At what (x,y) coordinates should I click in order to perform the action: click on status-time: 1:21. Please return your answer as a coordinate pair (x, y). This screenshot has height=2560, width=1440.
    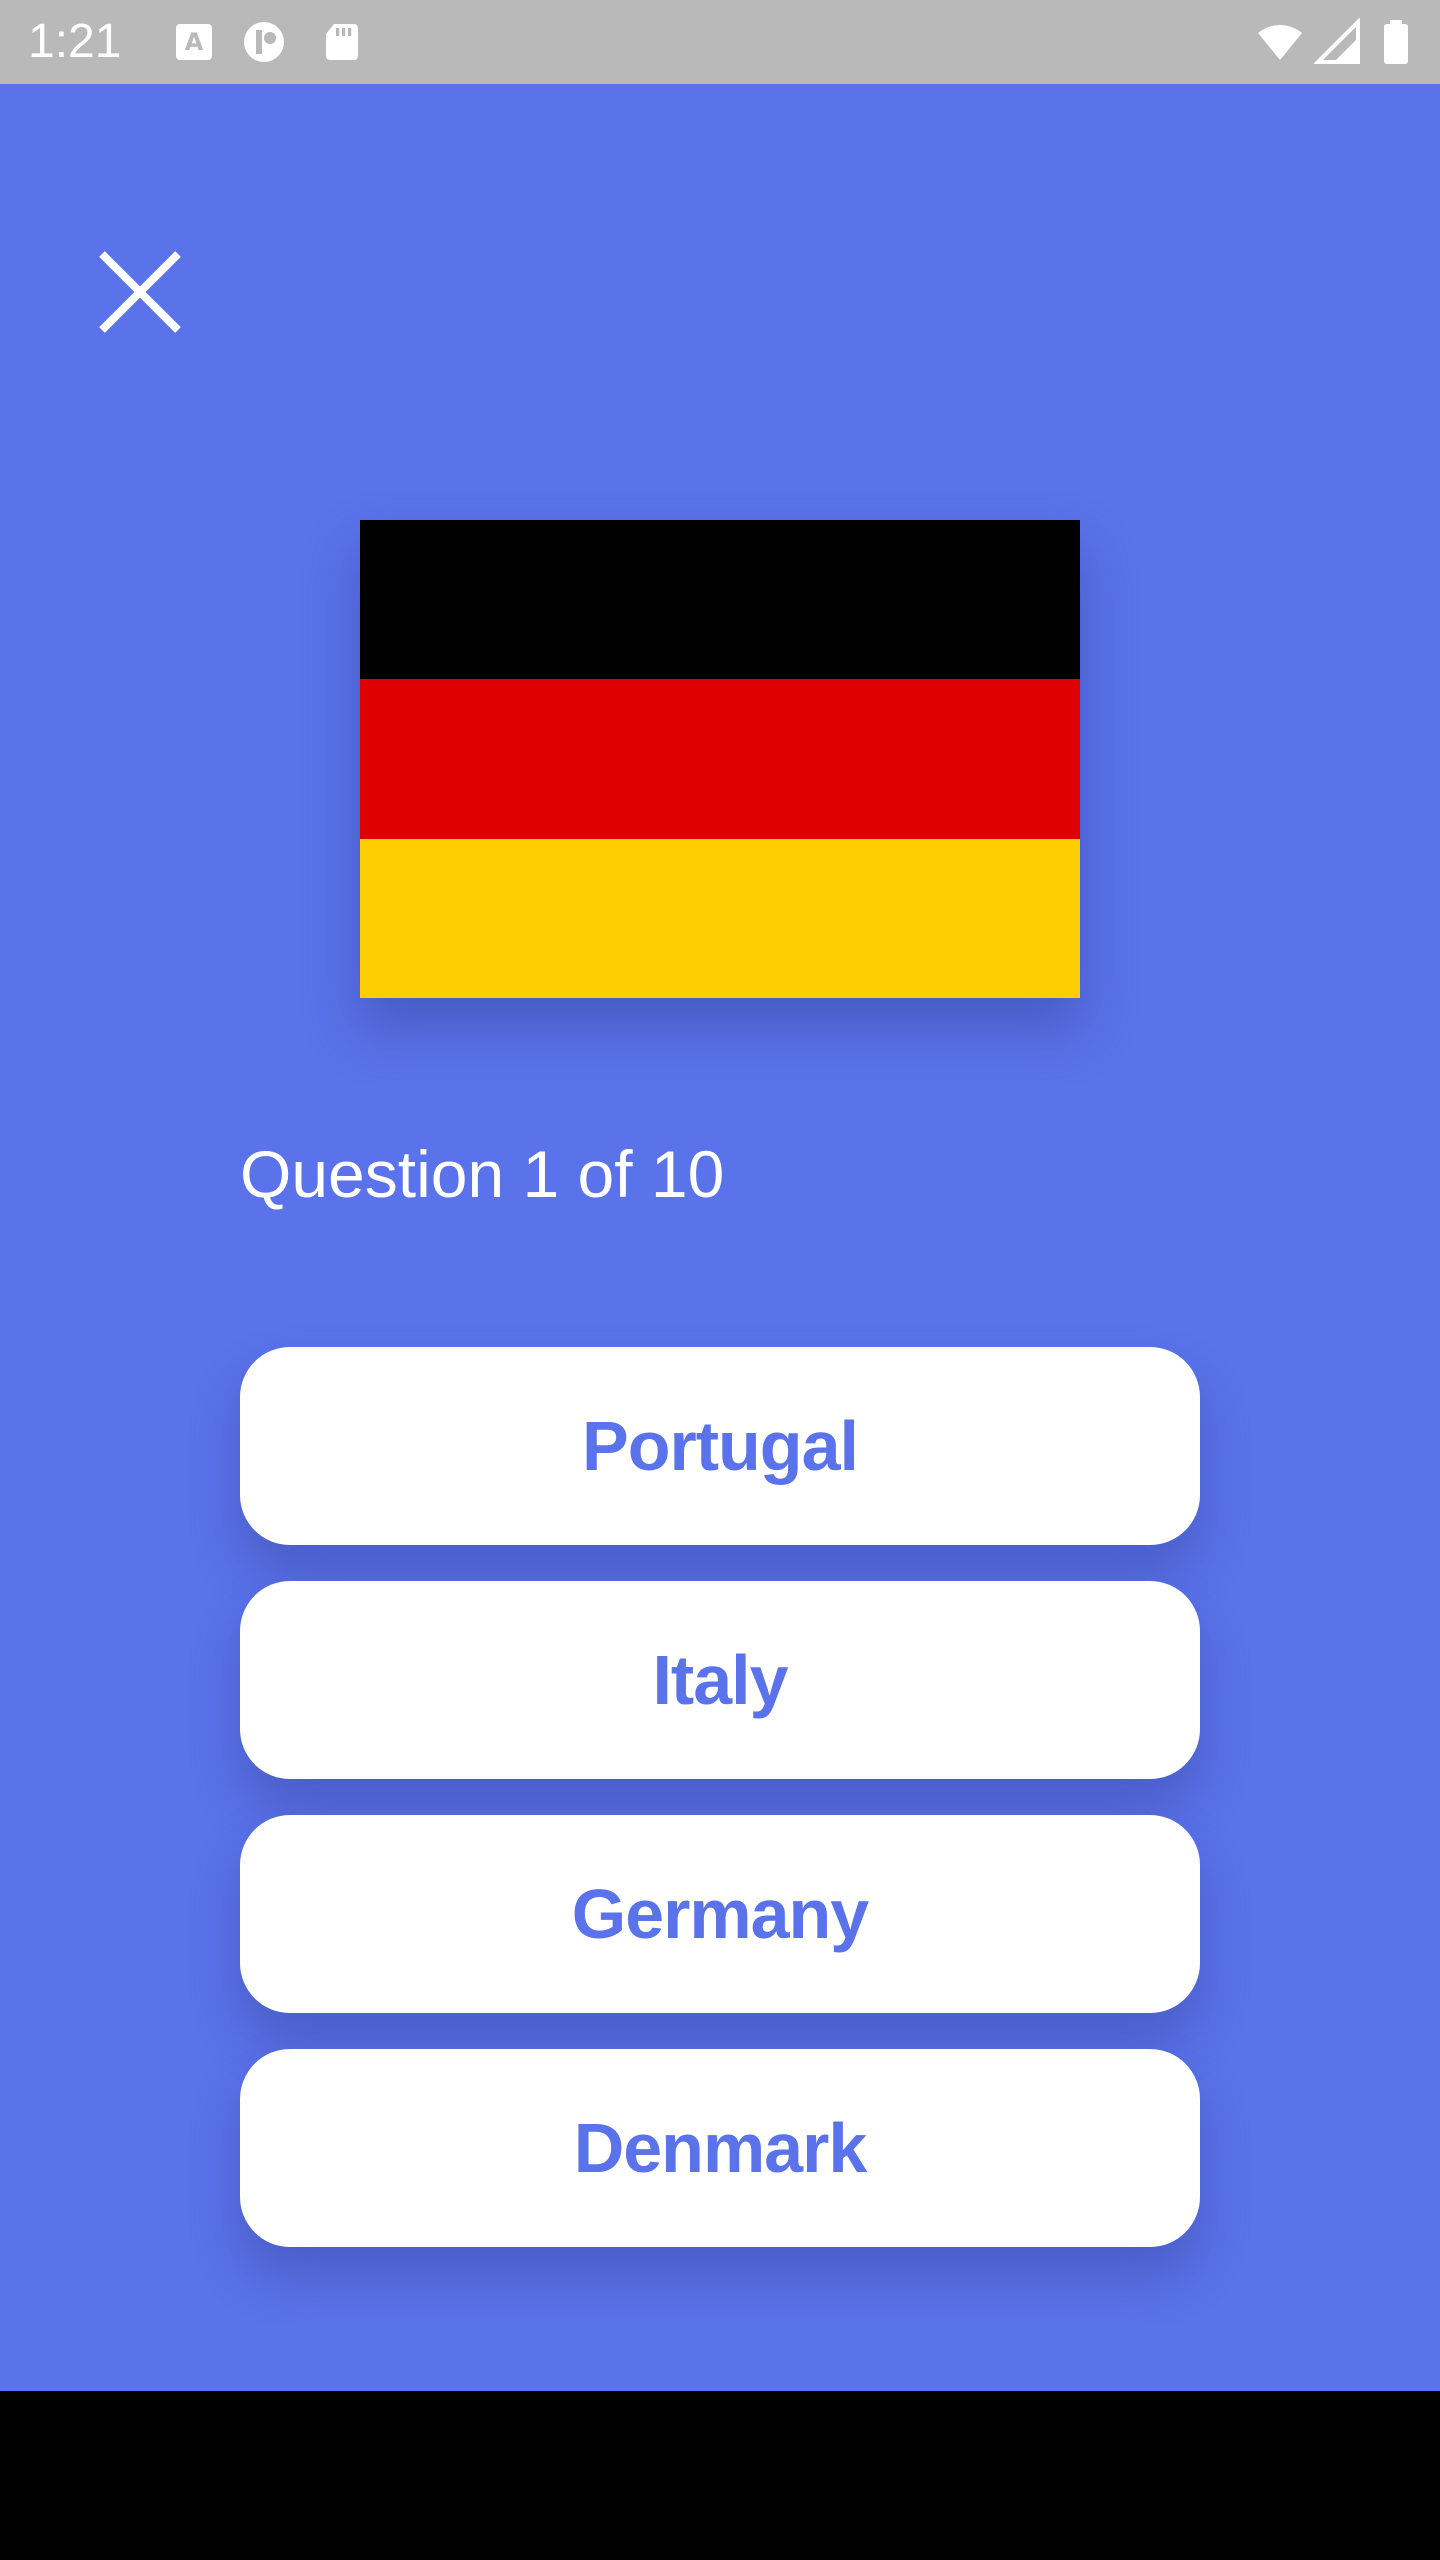
    Looking at the image, I should click on (75, 41).